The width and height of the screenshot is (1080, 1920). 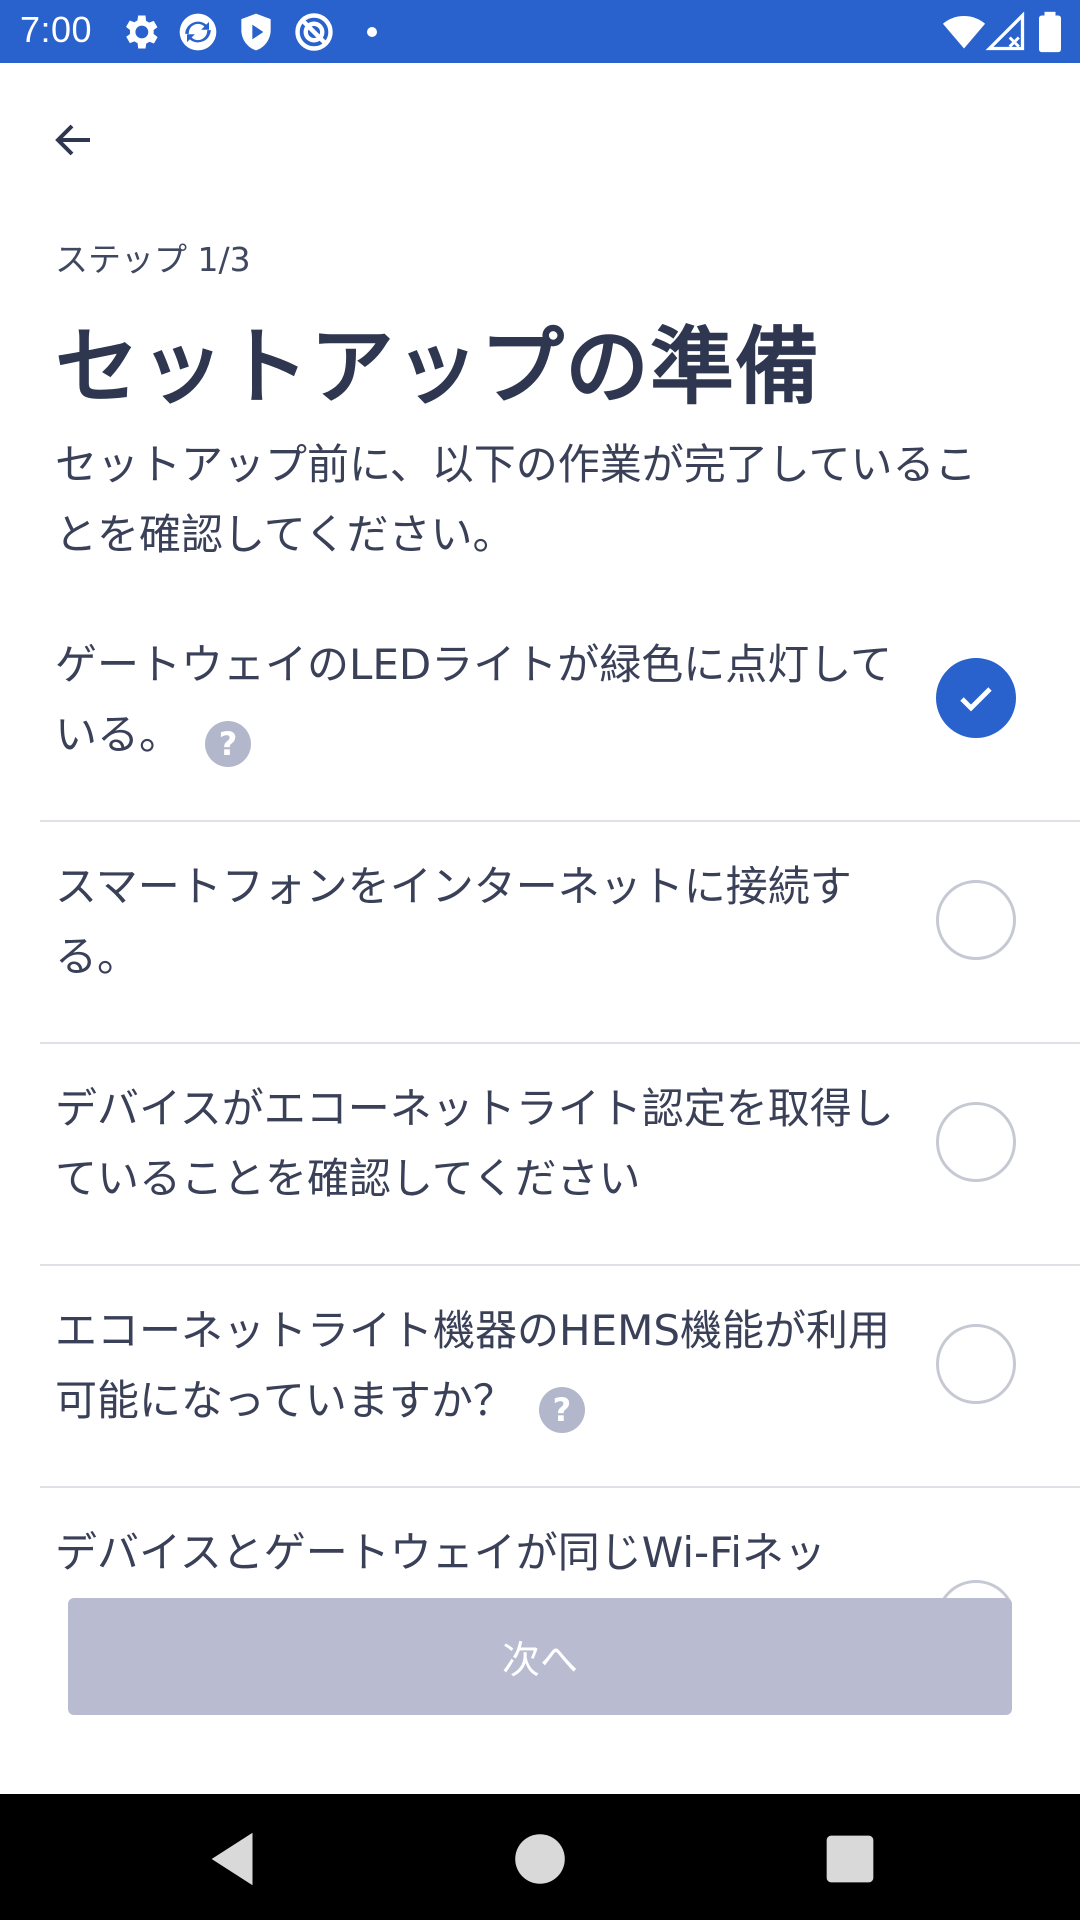 I want to click on checklist-item-text: エコーネットライト機器のHEMS機能が利用可能になっていますか？?, so click(x=490, y=1366).